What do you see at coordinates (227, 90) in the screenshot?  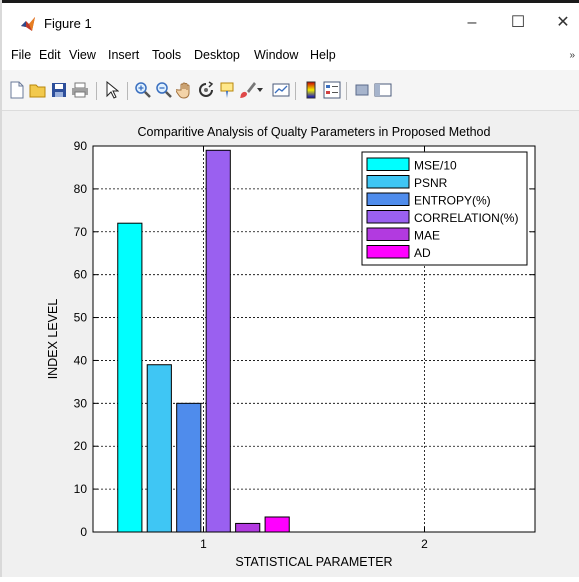 I see `data-cursor-icon` at bounding box center [227, 90].